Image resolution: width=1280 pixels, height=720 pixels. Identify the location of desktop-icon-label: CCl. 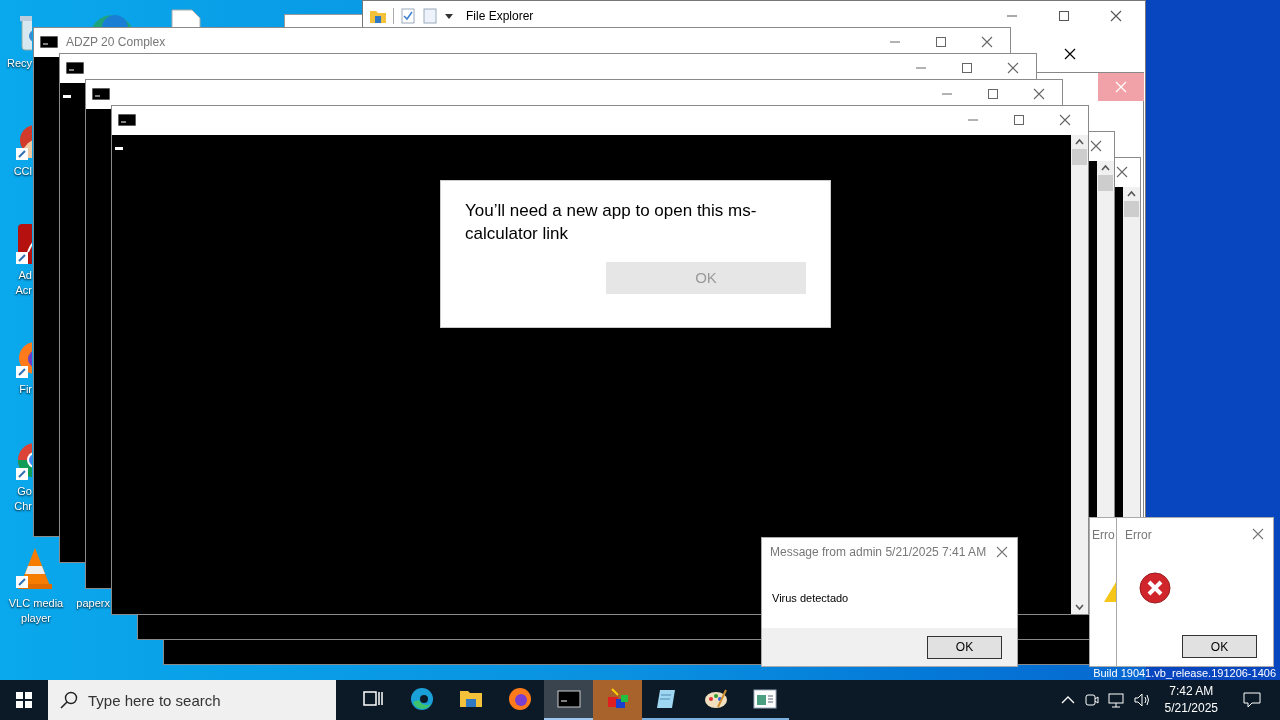
(22, 171).